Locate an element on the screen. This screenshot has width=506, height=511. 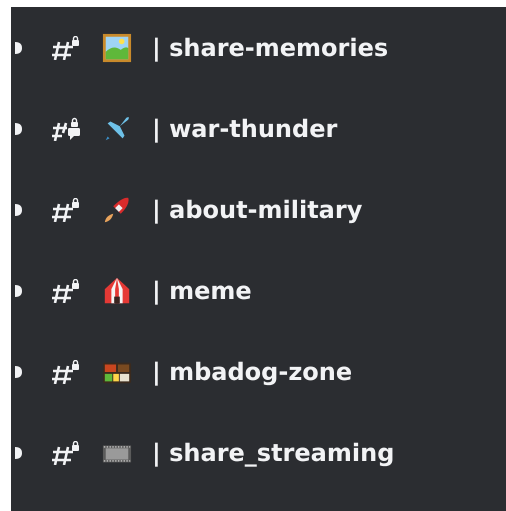
channel-name: | share_streaming is located at coordinates (273, 452).